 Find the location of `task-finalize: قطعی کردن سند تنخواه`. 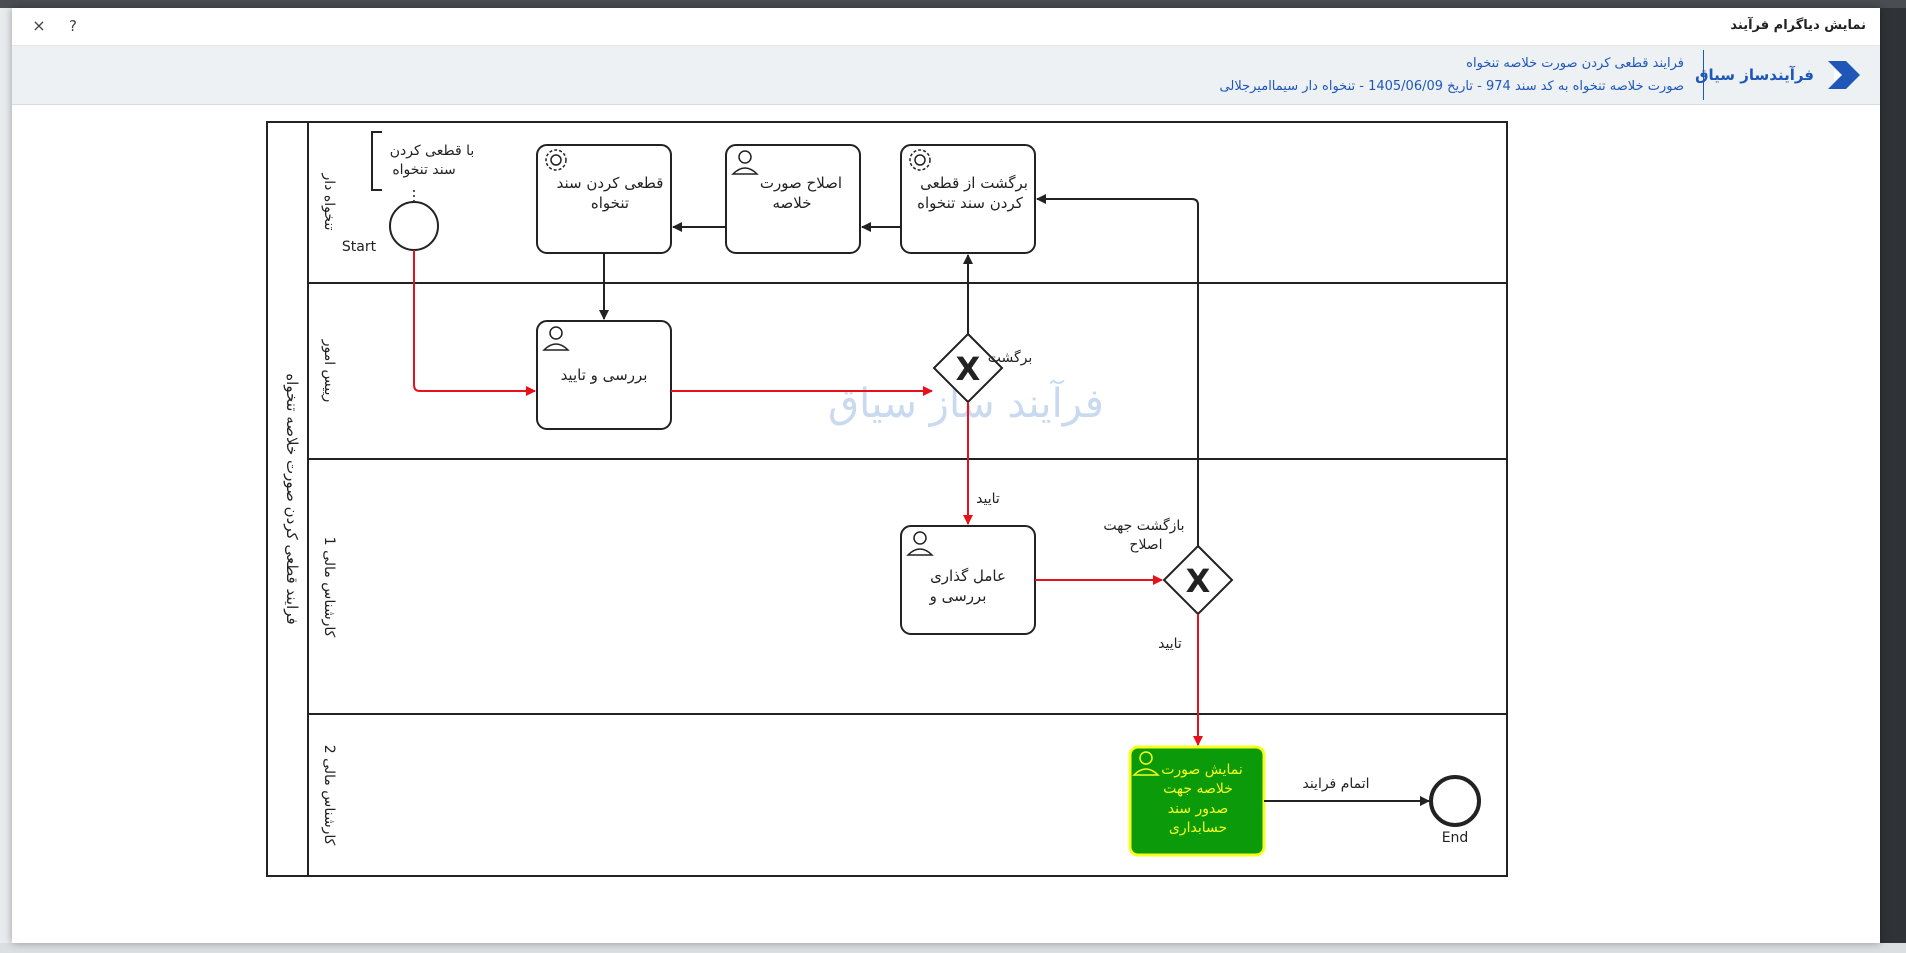

task-finalize: قطعی کردن سند تنخواه is located at coordinates (604, 199).